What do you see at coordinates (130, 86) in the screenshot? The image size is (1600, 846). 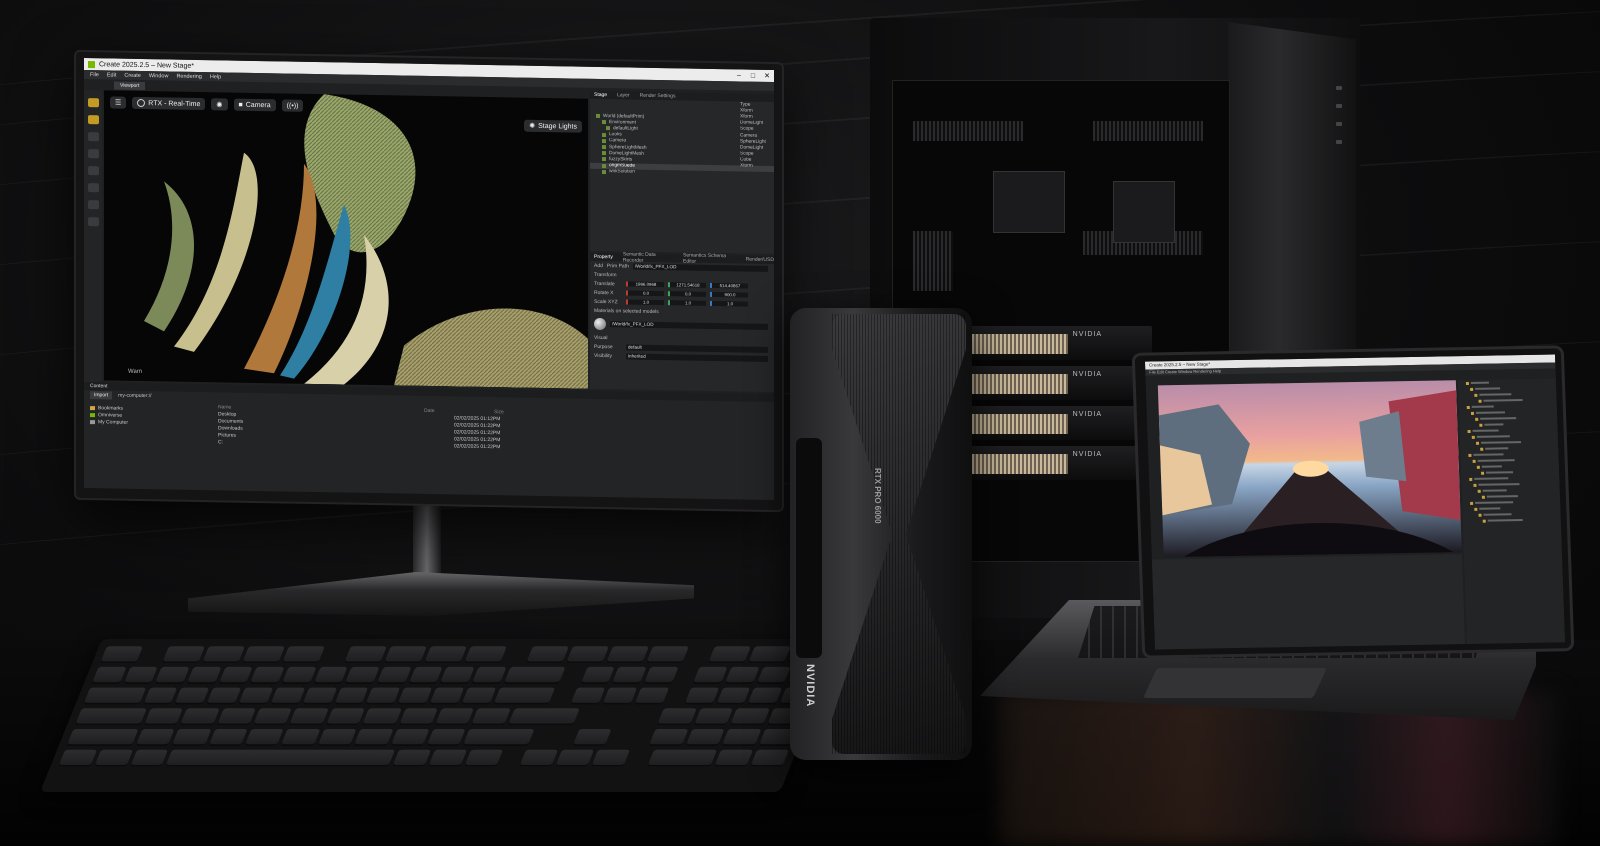 I see `tab-viewport: Viewport` at bounding box center [130, 86].